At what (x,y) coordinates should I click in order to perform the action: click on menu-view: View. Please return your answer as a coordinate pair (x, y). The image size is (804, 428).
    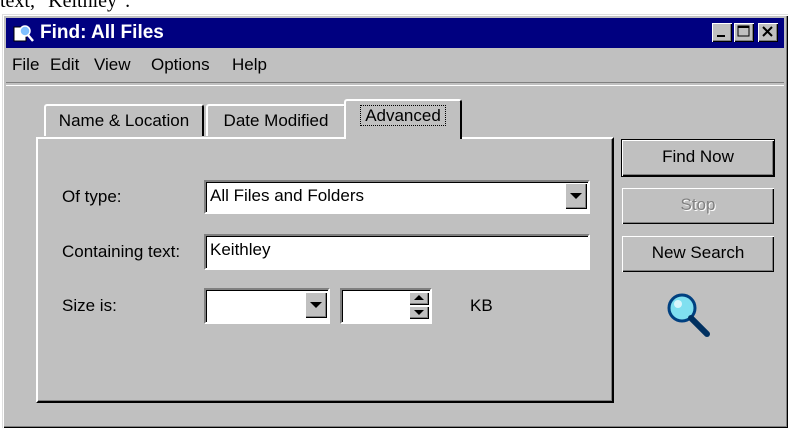
    Looking at the image, I should click on (112, 65).